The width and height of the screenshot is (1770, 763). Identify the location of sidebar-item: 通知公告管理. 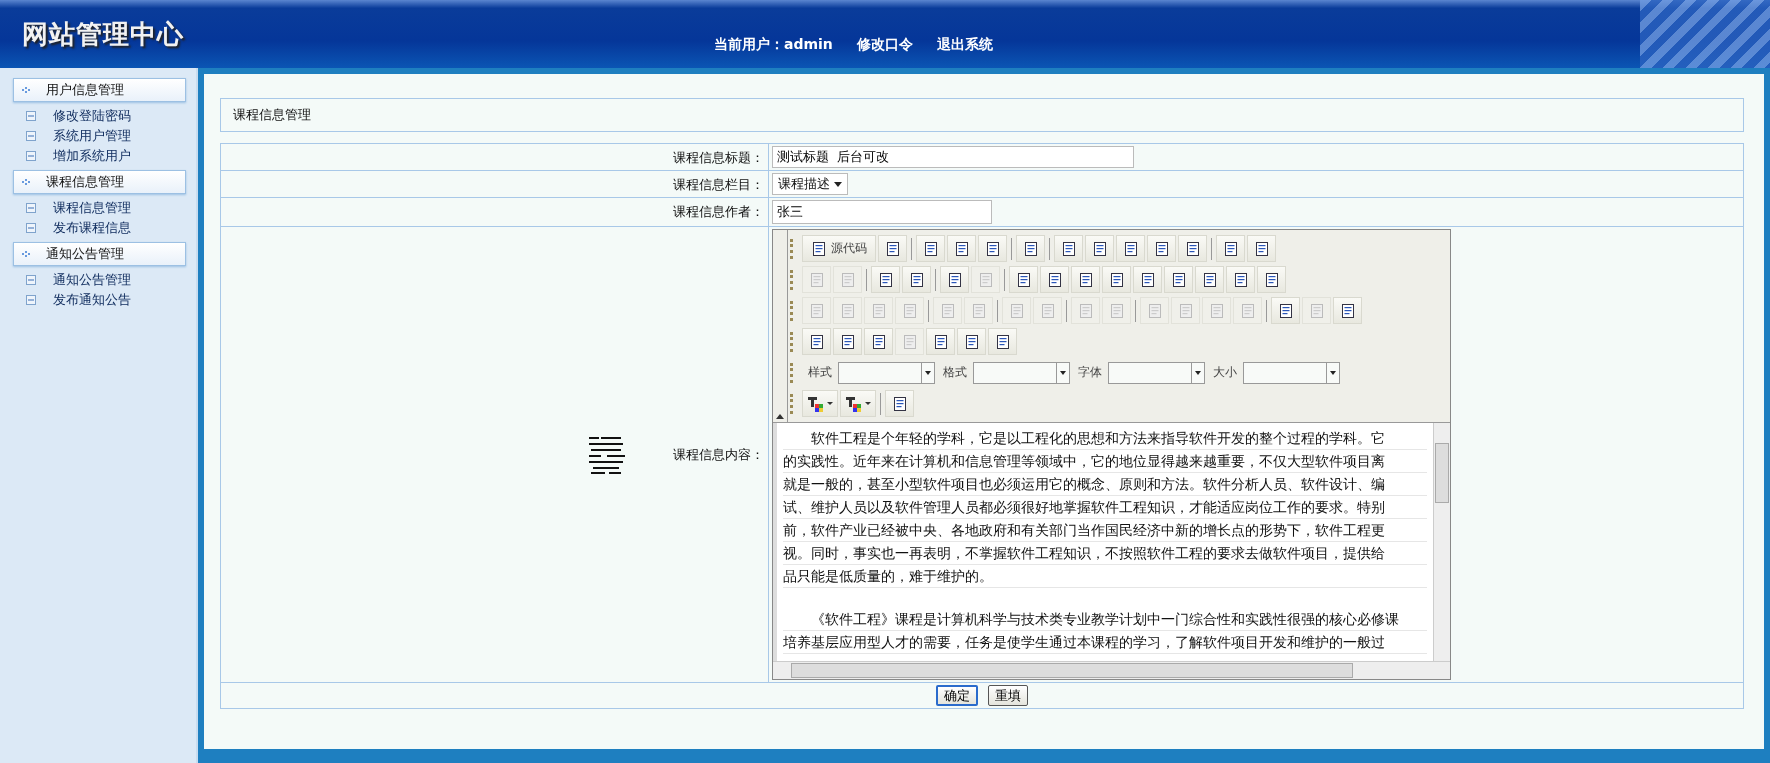
(92, 280).